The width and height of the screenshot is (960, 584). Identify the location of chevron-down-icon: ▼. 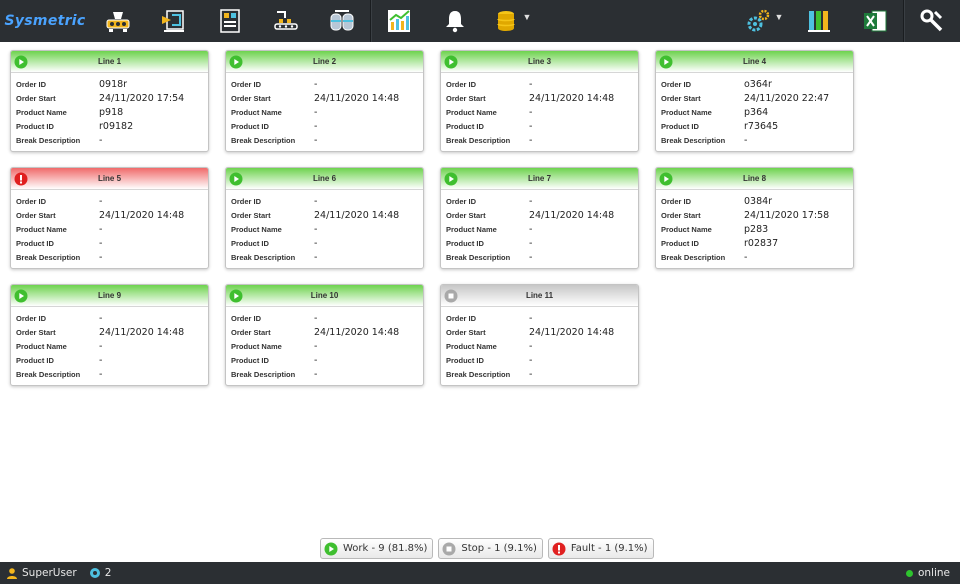
(527, 17).